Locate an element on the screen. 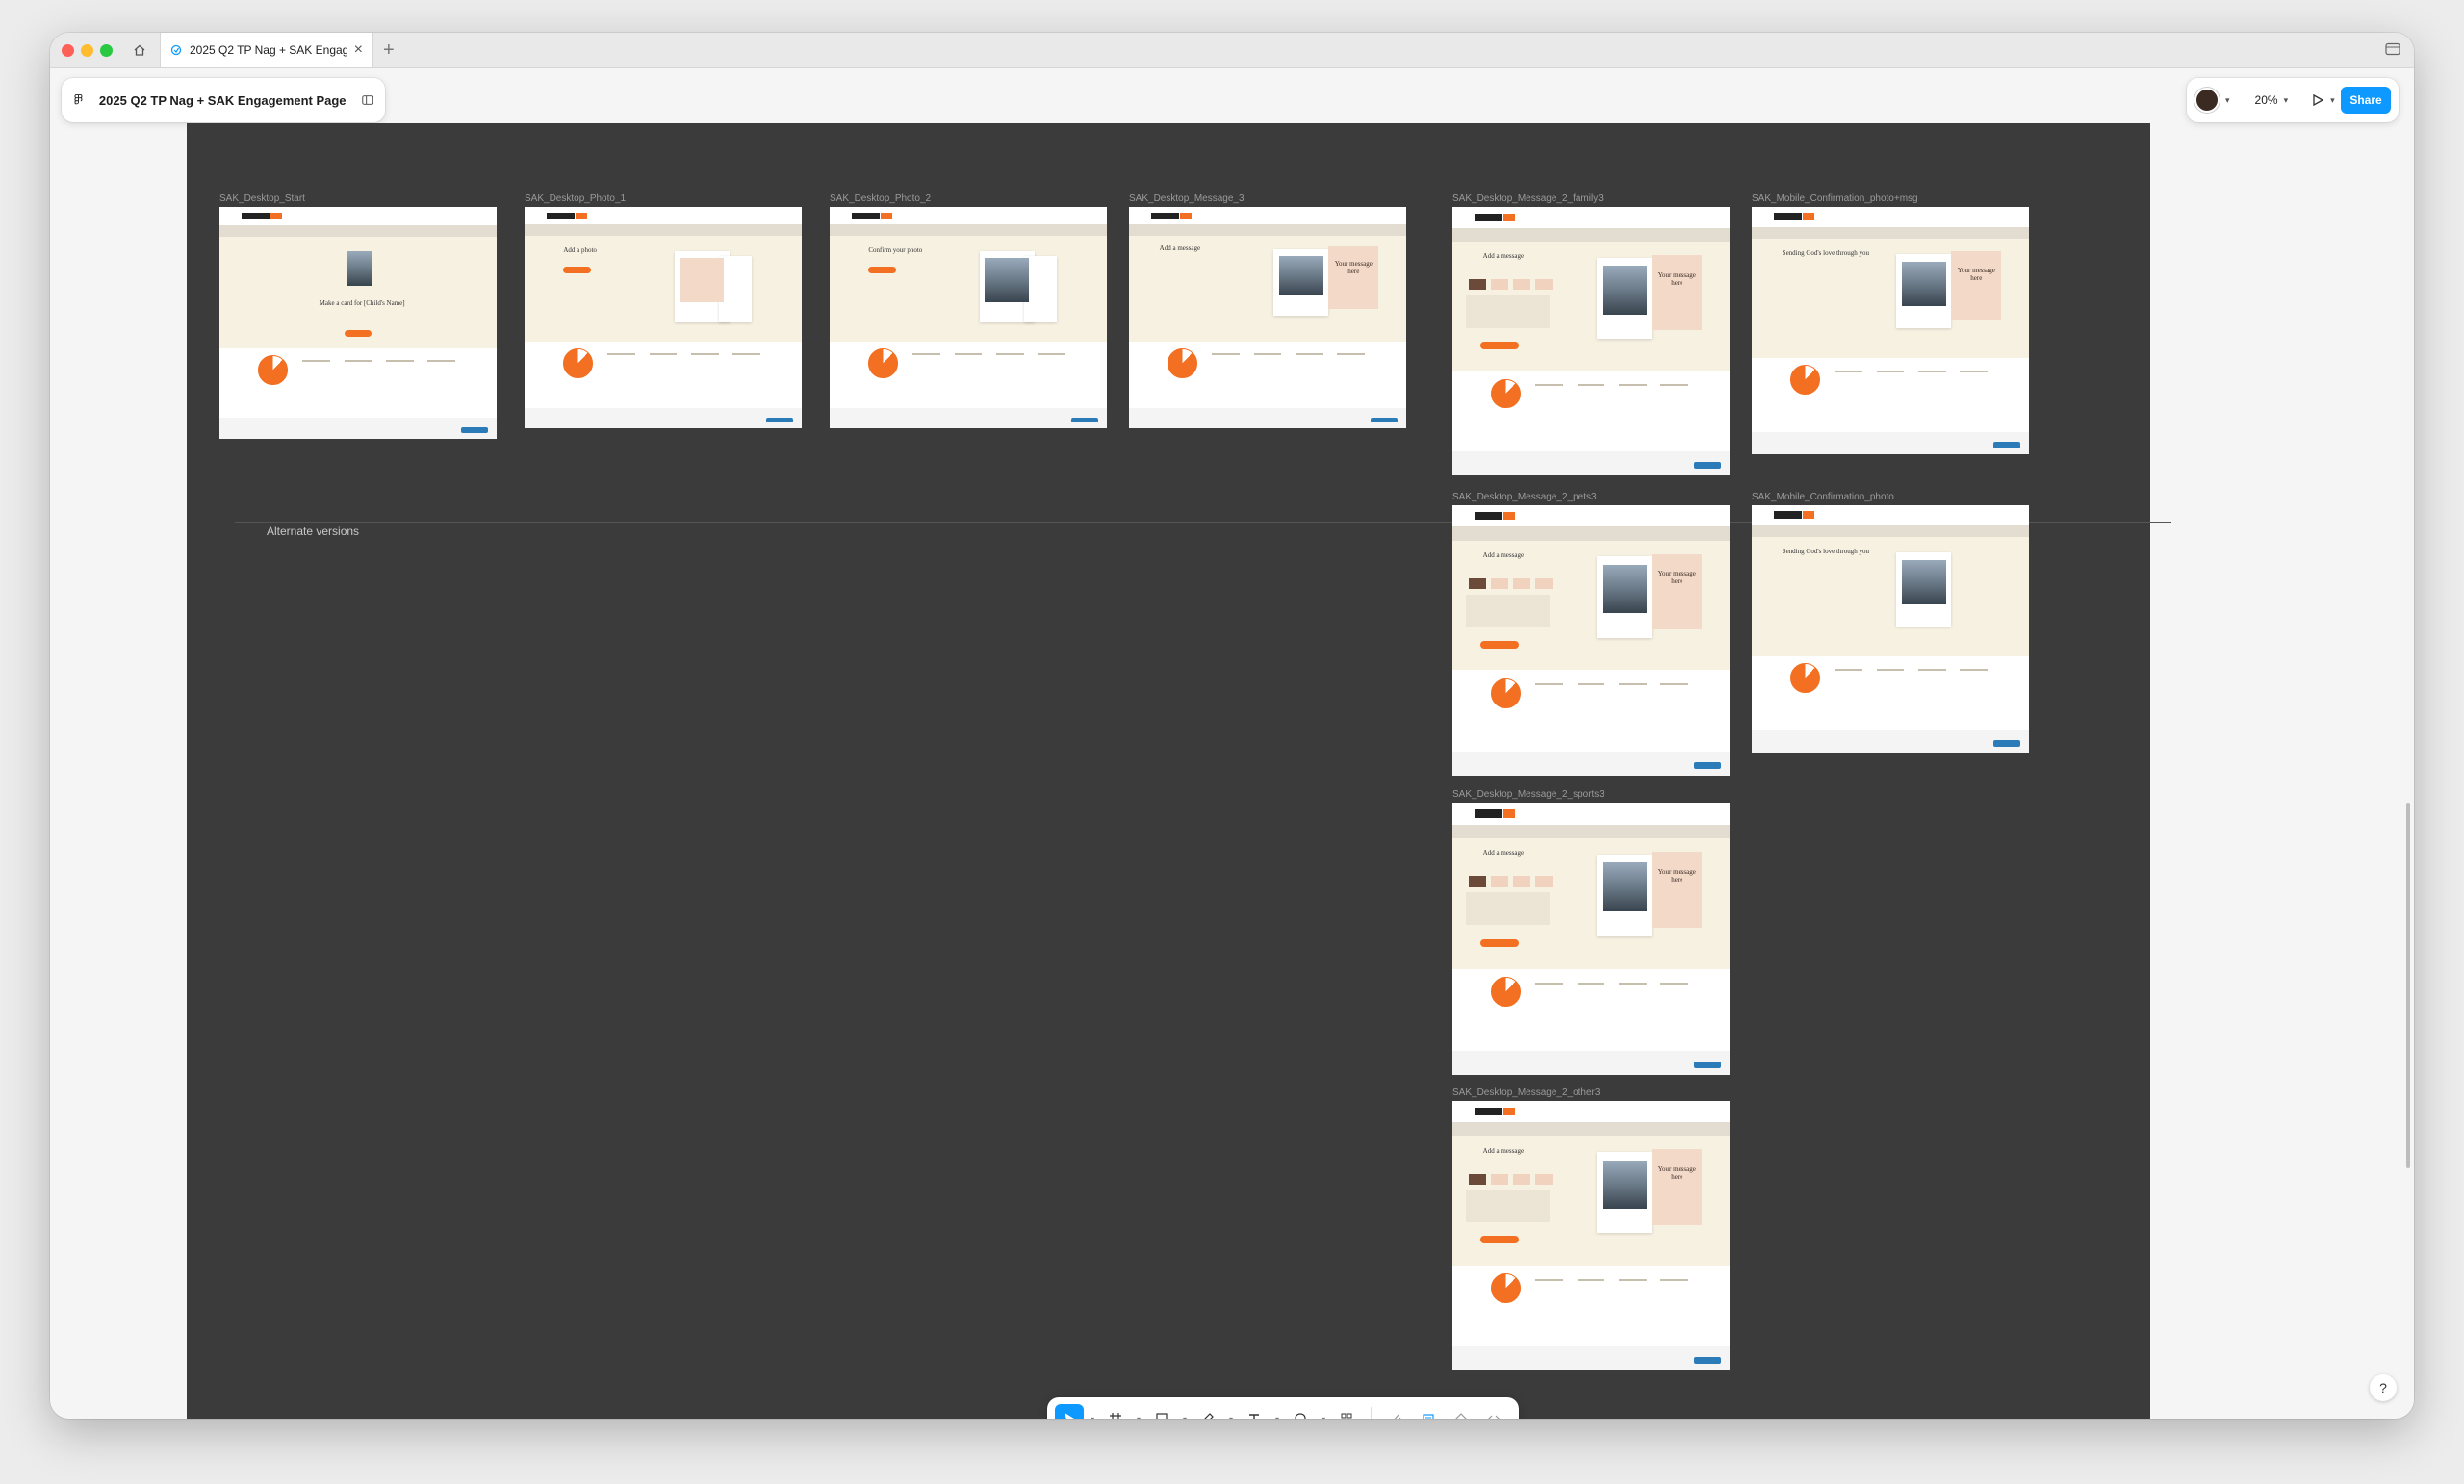 The width and height of the screenshot is (2464, 1484). frame-footer is located at coordinates (1267, 418).